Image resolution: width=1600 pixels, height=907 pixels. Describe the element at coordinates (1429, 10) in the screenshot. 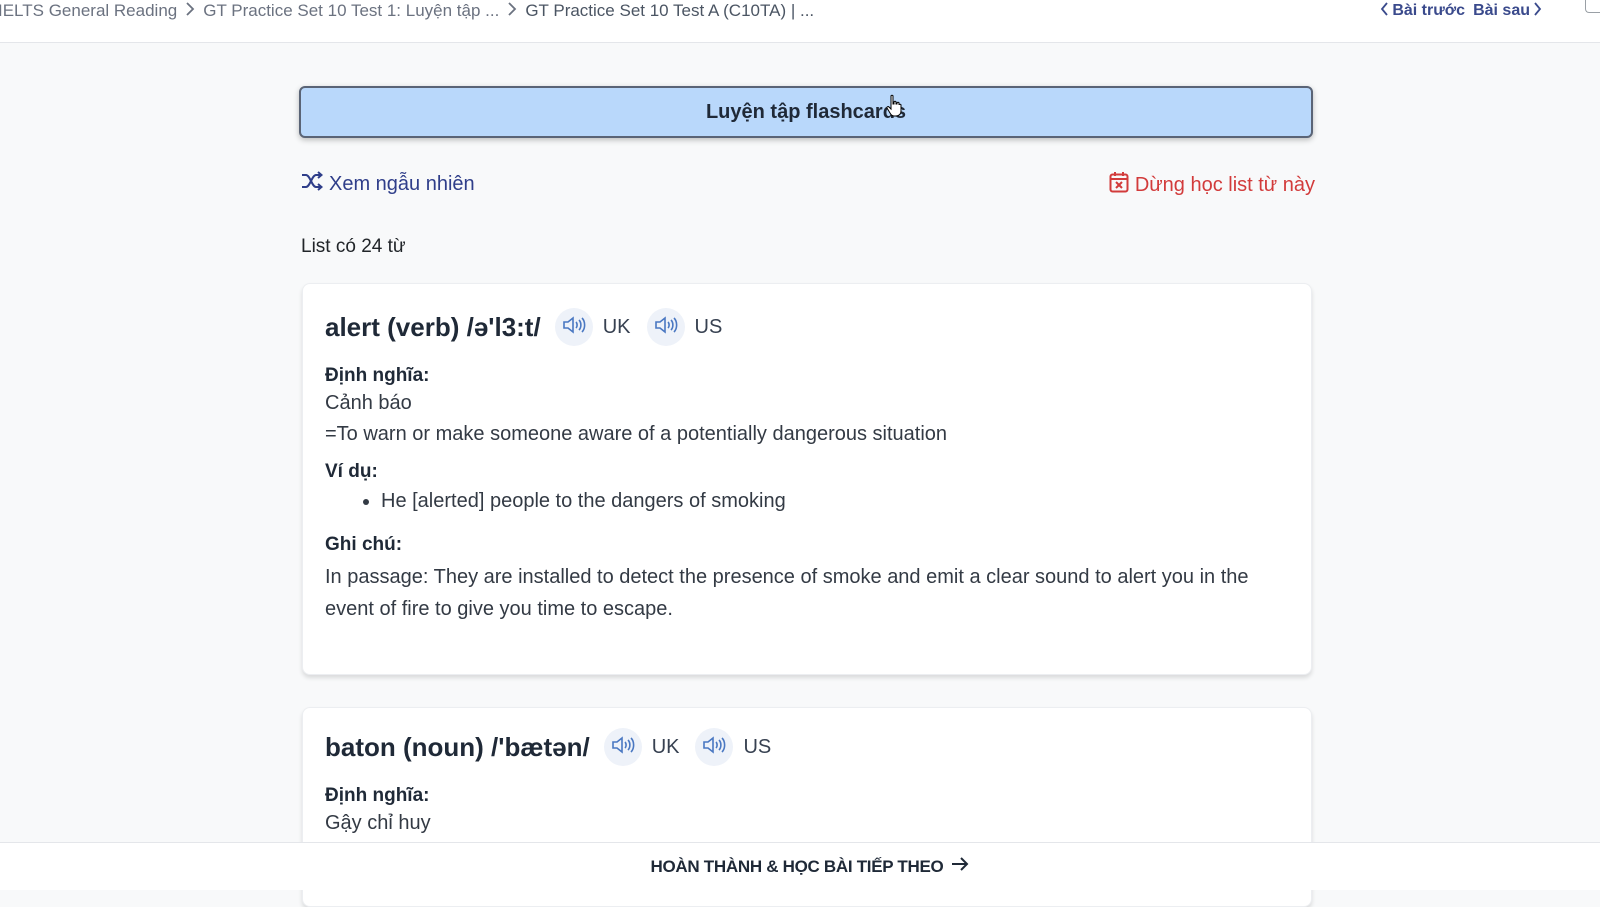

I see `prev-lesson-label: Bài trước` at that location.